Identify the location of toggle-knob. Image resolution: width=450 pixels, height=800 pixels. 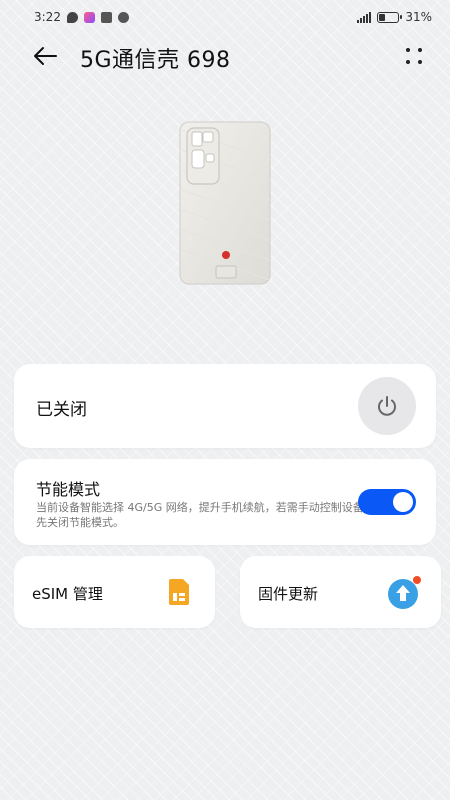
(403, 502).